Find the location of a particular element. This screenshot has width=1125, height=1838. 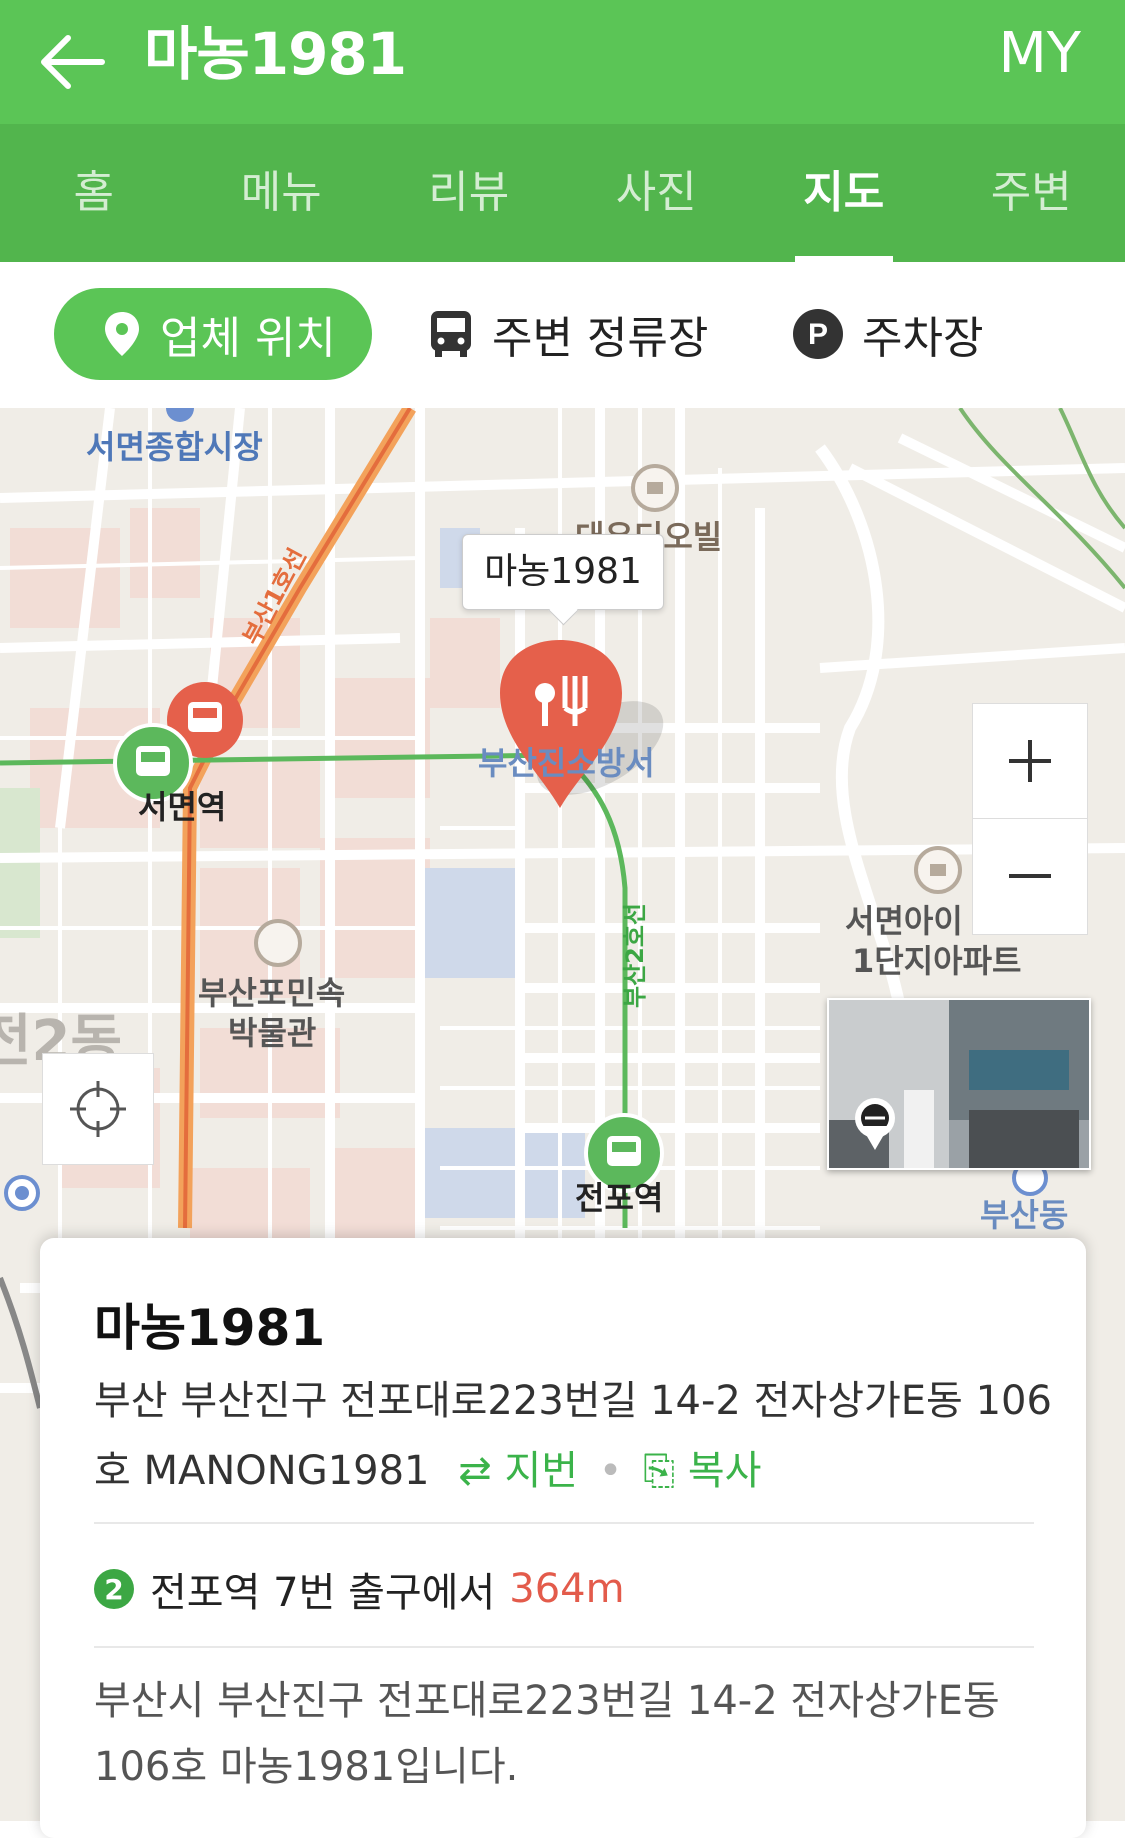

street-view-thumbnail is located at coordinates (959, 1084).